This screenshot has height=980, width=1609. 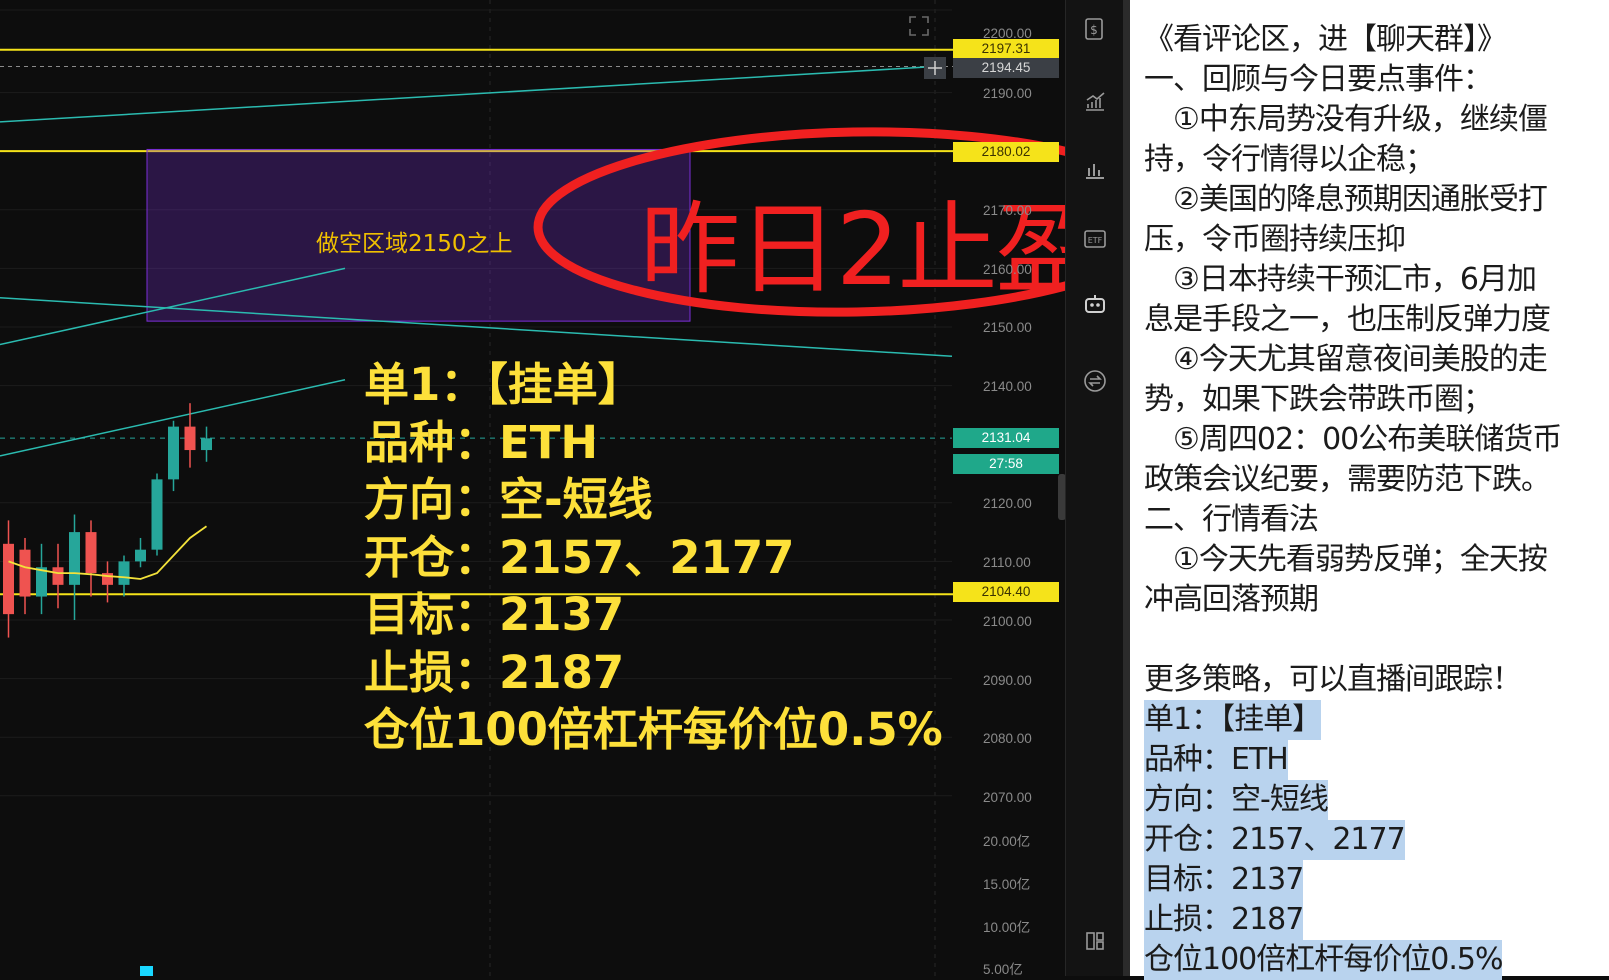 What do you see at coordinates (1318, 399) in the screenshot?
I see `notes-line: 势，如果下跌会带跌币圈；` at bounding box center [1318, 399].